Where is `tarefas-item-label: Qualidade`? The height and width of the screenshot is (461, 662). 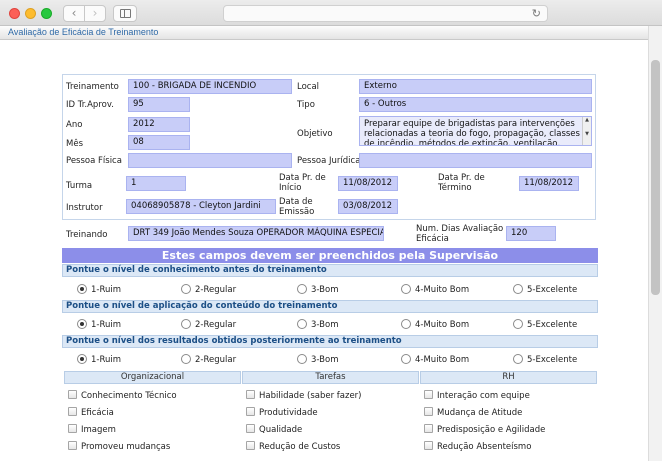
tarefas-item-label: Qualidade is located at coordinates (281, 430).